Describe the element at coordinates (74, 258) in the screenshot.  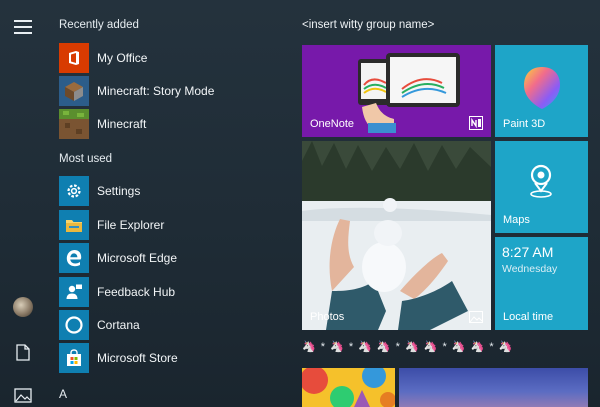
I see `edge-icon` at that location.